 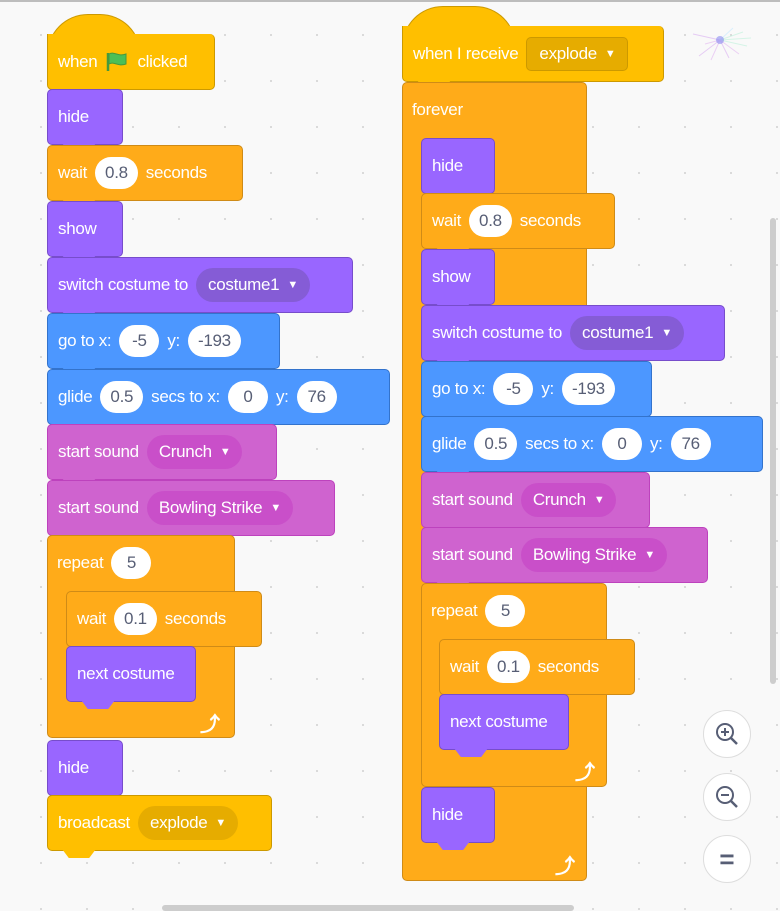 What do you see at coordinates (85, 340) in the screenshot?
I see `block-label: go to x:` at bounding box center [85, 340].